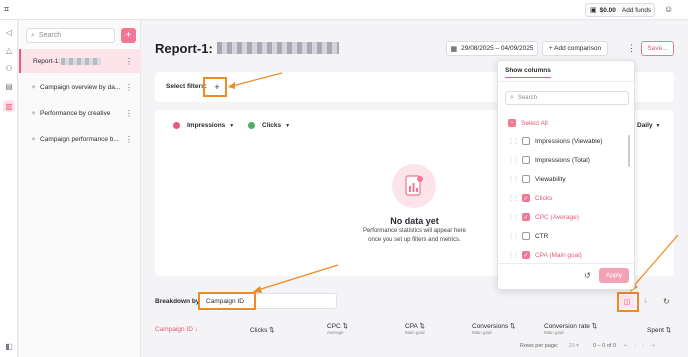  Describe the element at coordinates (636, 10) in the screenshot. I see `add-funds-button: Add funds` at that location.